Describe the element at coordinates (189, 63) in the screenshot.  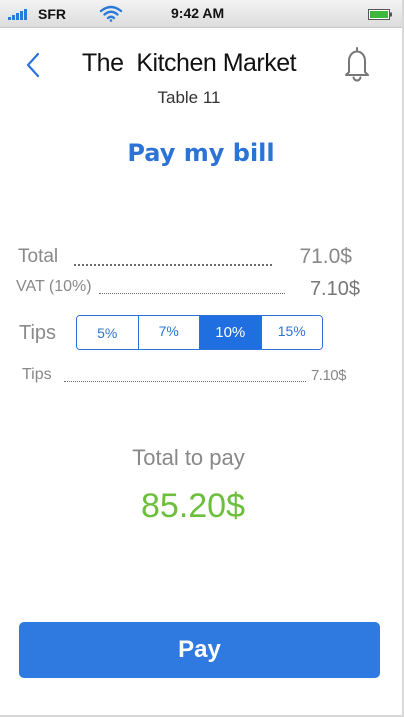
I see `restaurant-name: The Kitchen Market` at that location.